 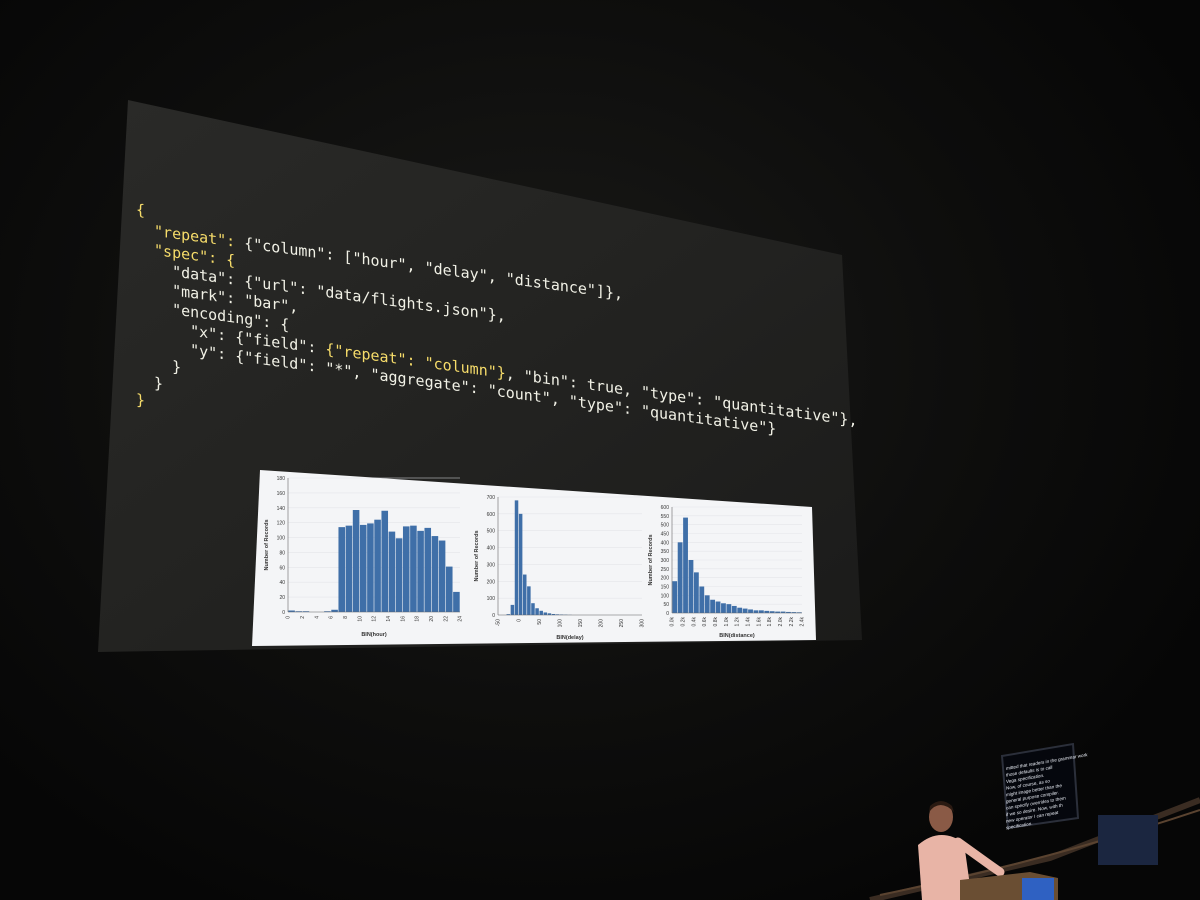 What do you see at coordinates (694, 622) in the screenshot?
I see `x-tick-label: 0.4k` at bounding box center [694, 622].